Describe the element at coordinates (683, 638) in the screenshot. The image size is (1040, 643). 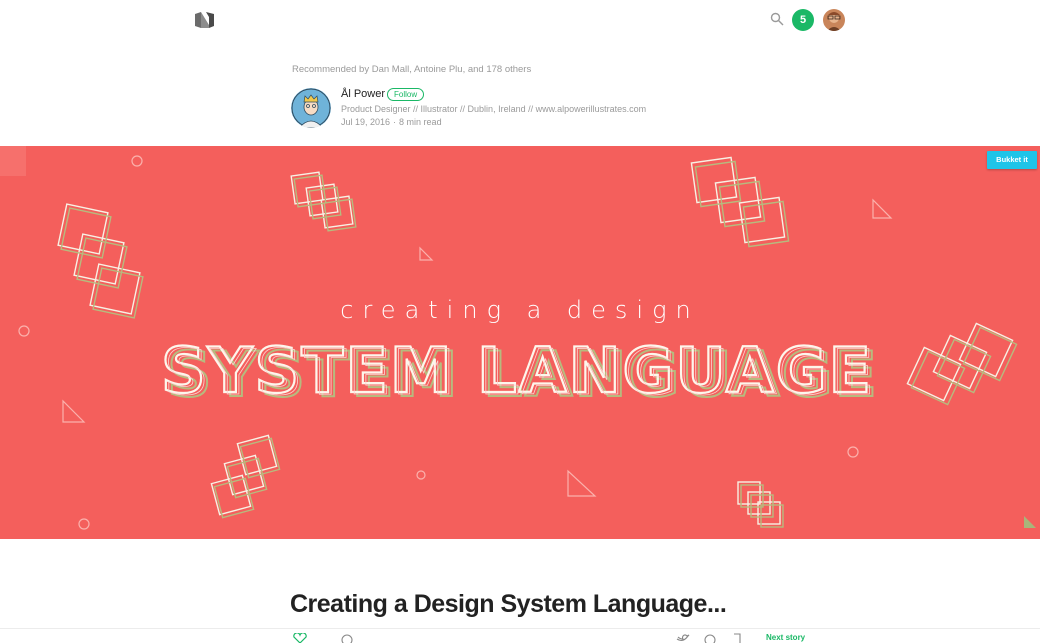
I see `twitter-share-icon` at that location.